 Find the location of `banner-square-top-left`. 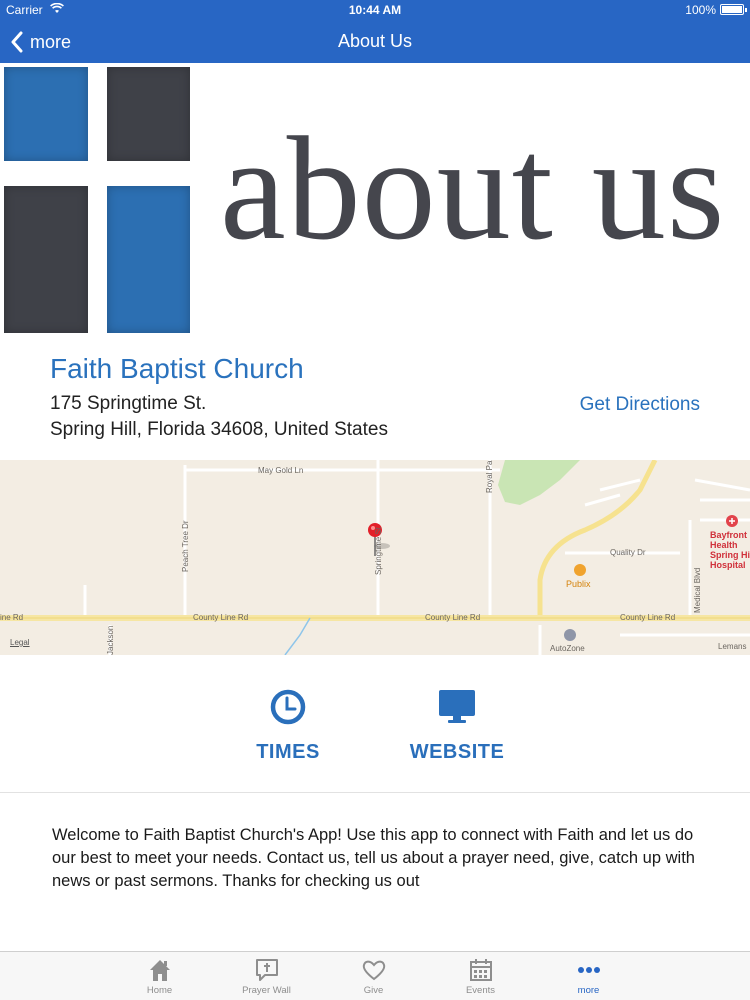

banner-square-top-left is located at coordinates (46, 114).